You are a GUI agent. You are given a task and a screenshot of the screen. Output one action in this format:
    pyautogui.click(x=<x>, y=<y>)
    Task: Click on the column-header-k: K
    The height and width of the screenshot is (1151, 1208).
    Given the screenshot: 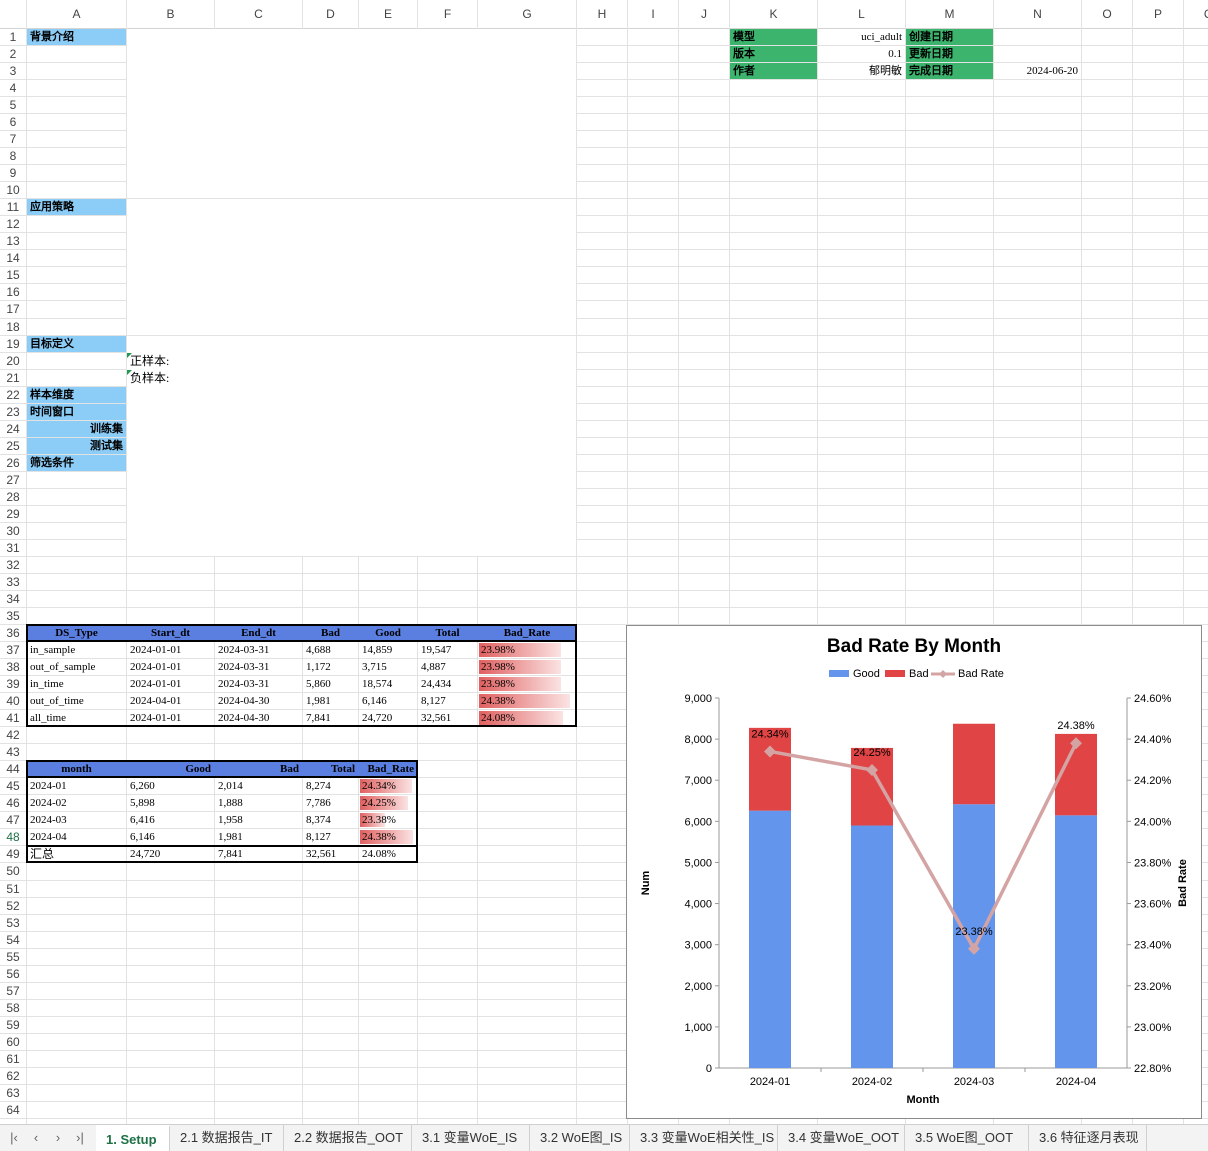 What is the action you would take?
    pyautogui.click(x=773, y=14)
    